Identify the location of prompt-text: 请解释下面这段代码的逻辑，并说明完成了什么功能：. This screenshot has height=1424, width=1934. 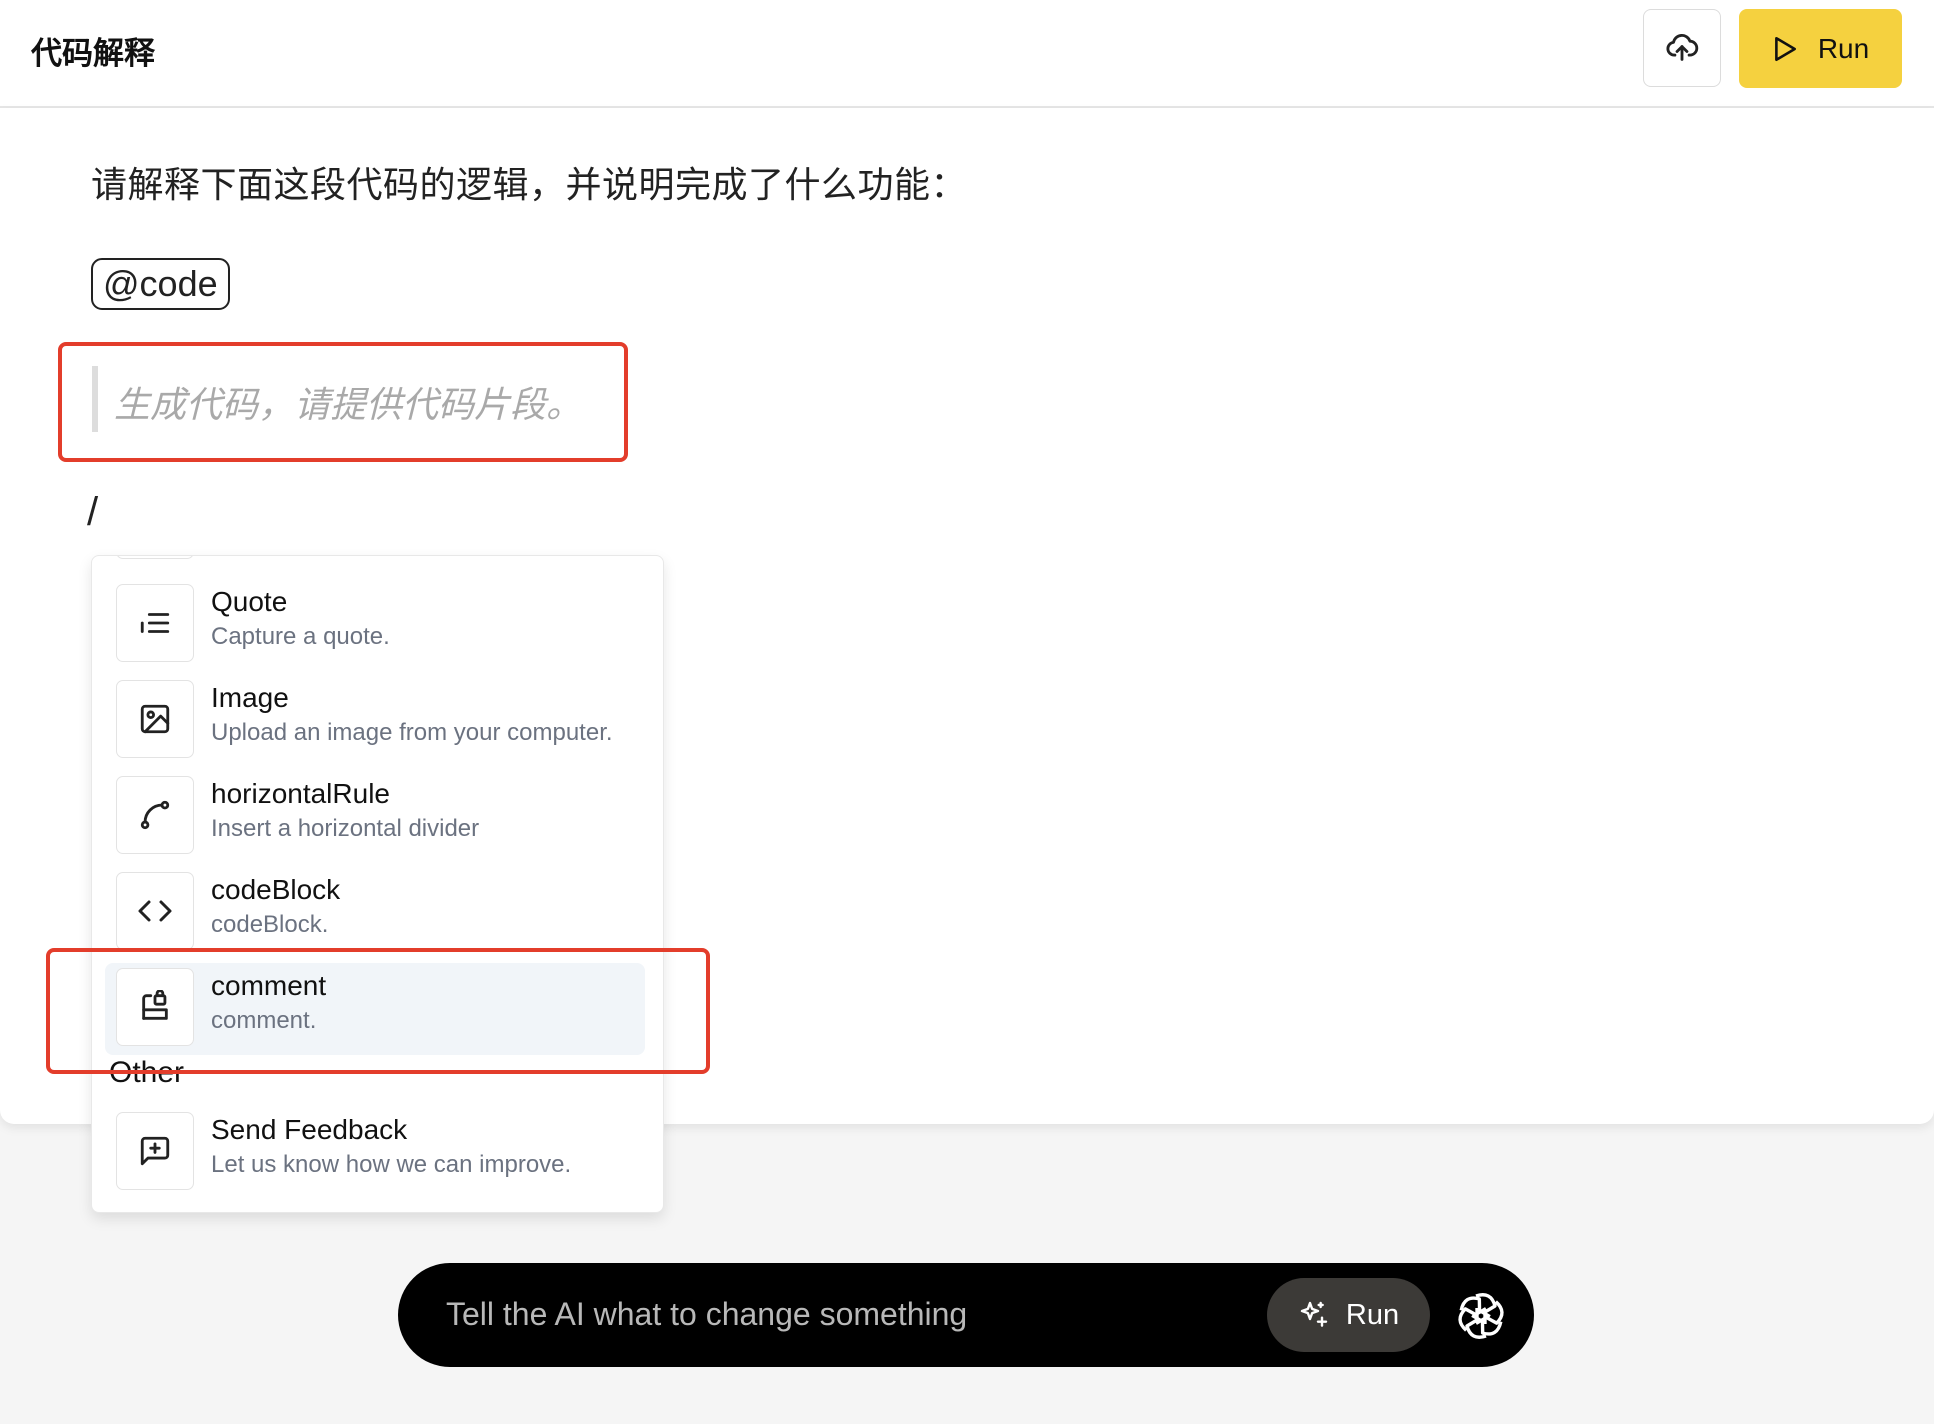
(529, 184).